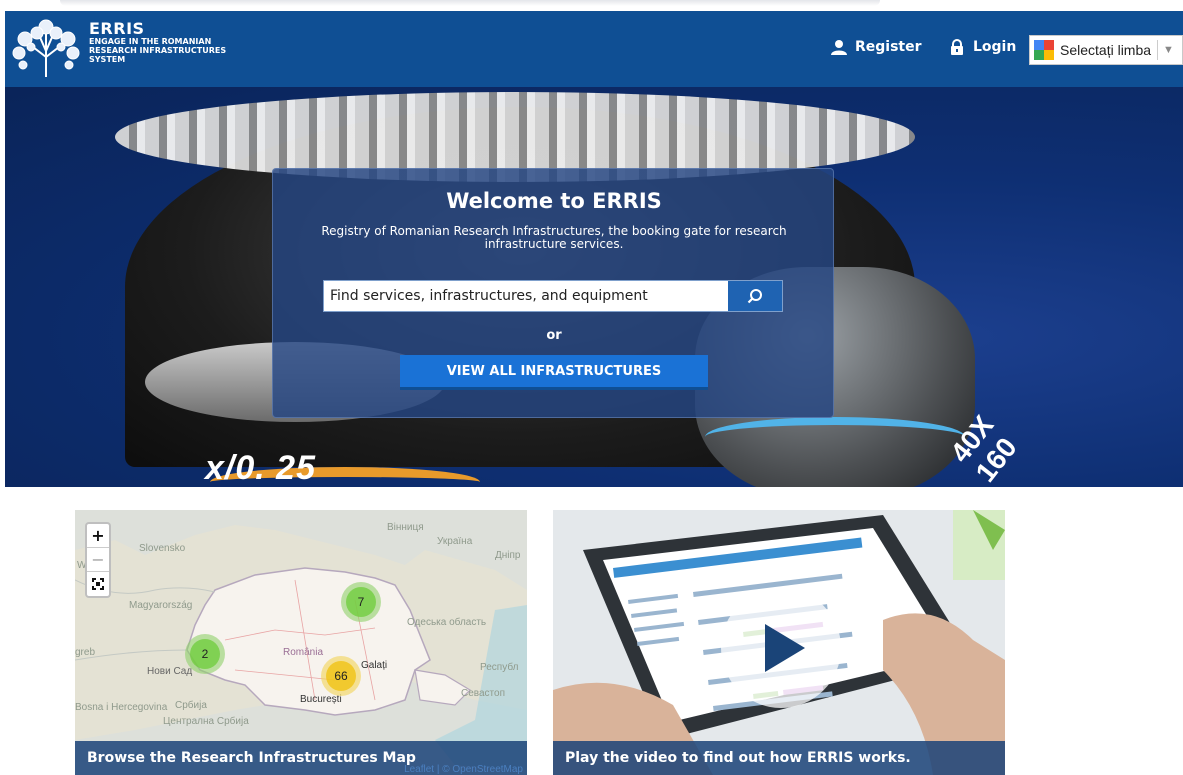  What do you see at coordinates (455, 541) in the screenshot?
I see `map-label-ukraina: Україна` at bounding box center [455, 541].